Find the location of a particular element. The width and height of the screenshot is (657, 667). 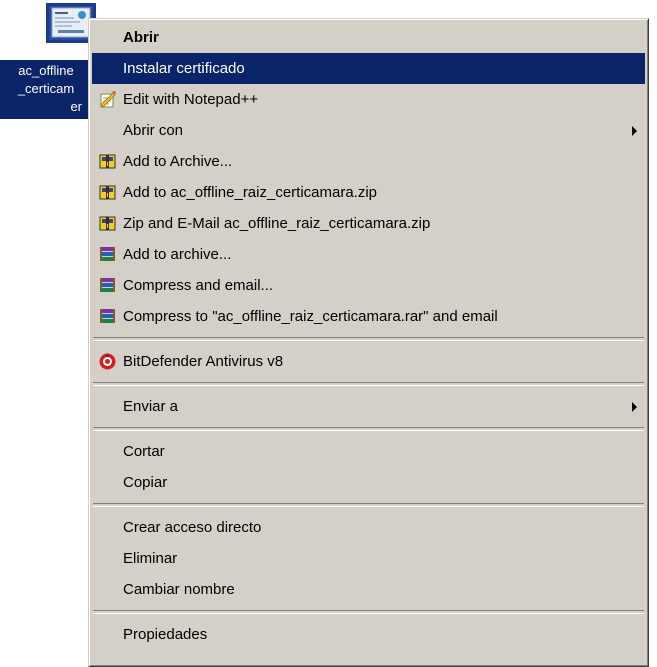

menu-item-label: Propiedades is located at coordinates (165, 634).